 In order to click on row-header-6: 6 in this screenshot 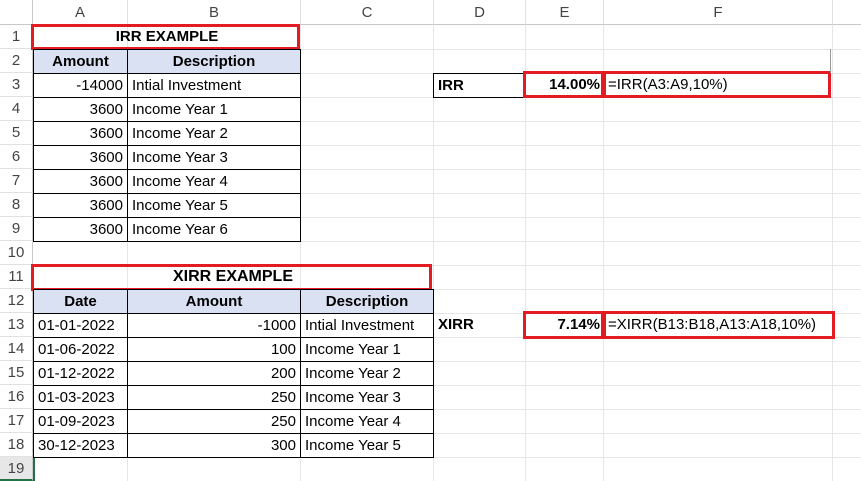, I will do `click(16, 157)`.